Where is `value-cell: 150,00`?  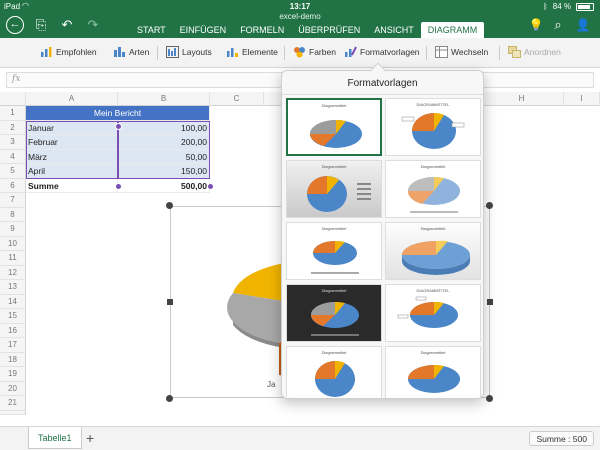 value-cell: 150,00 is located at coordinates (164, 171).